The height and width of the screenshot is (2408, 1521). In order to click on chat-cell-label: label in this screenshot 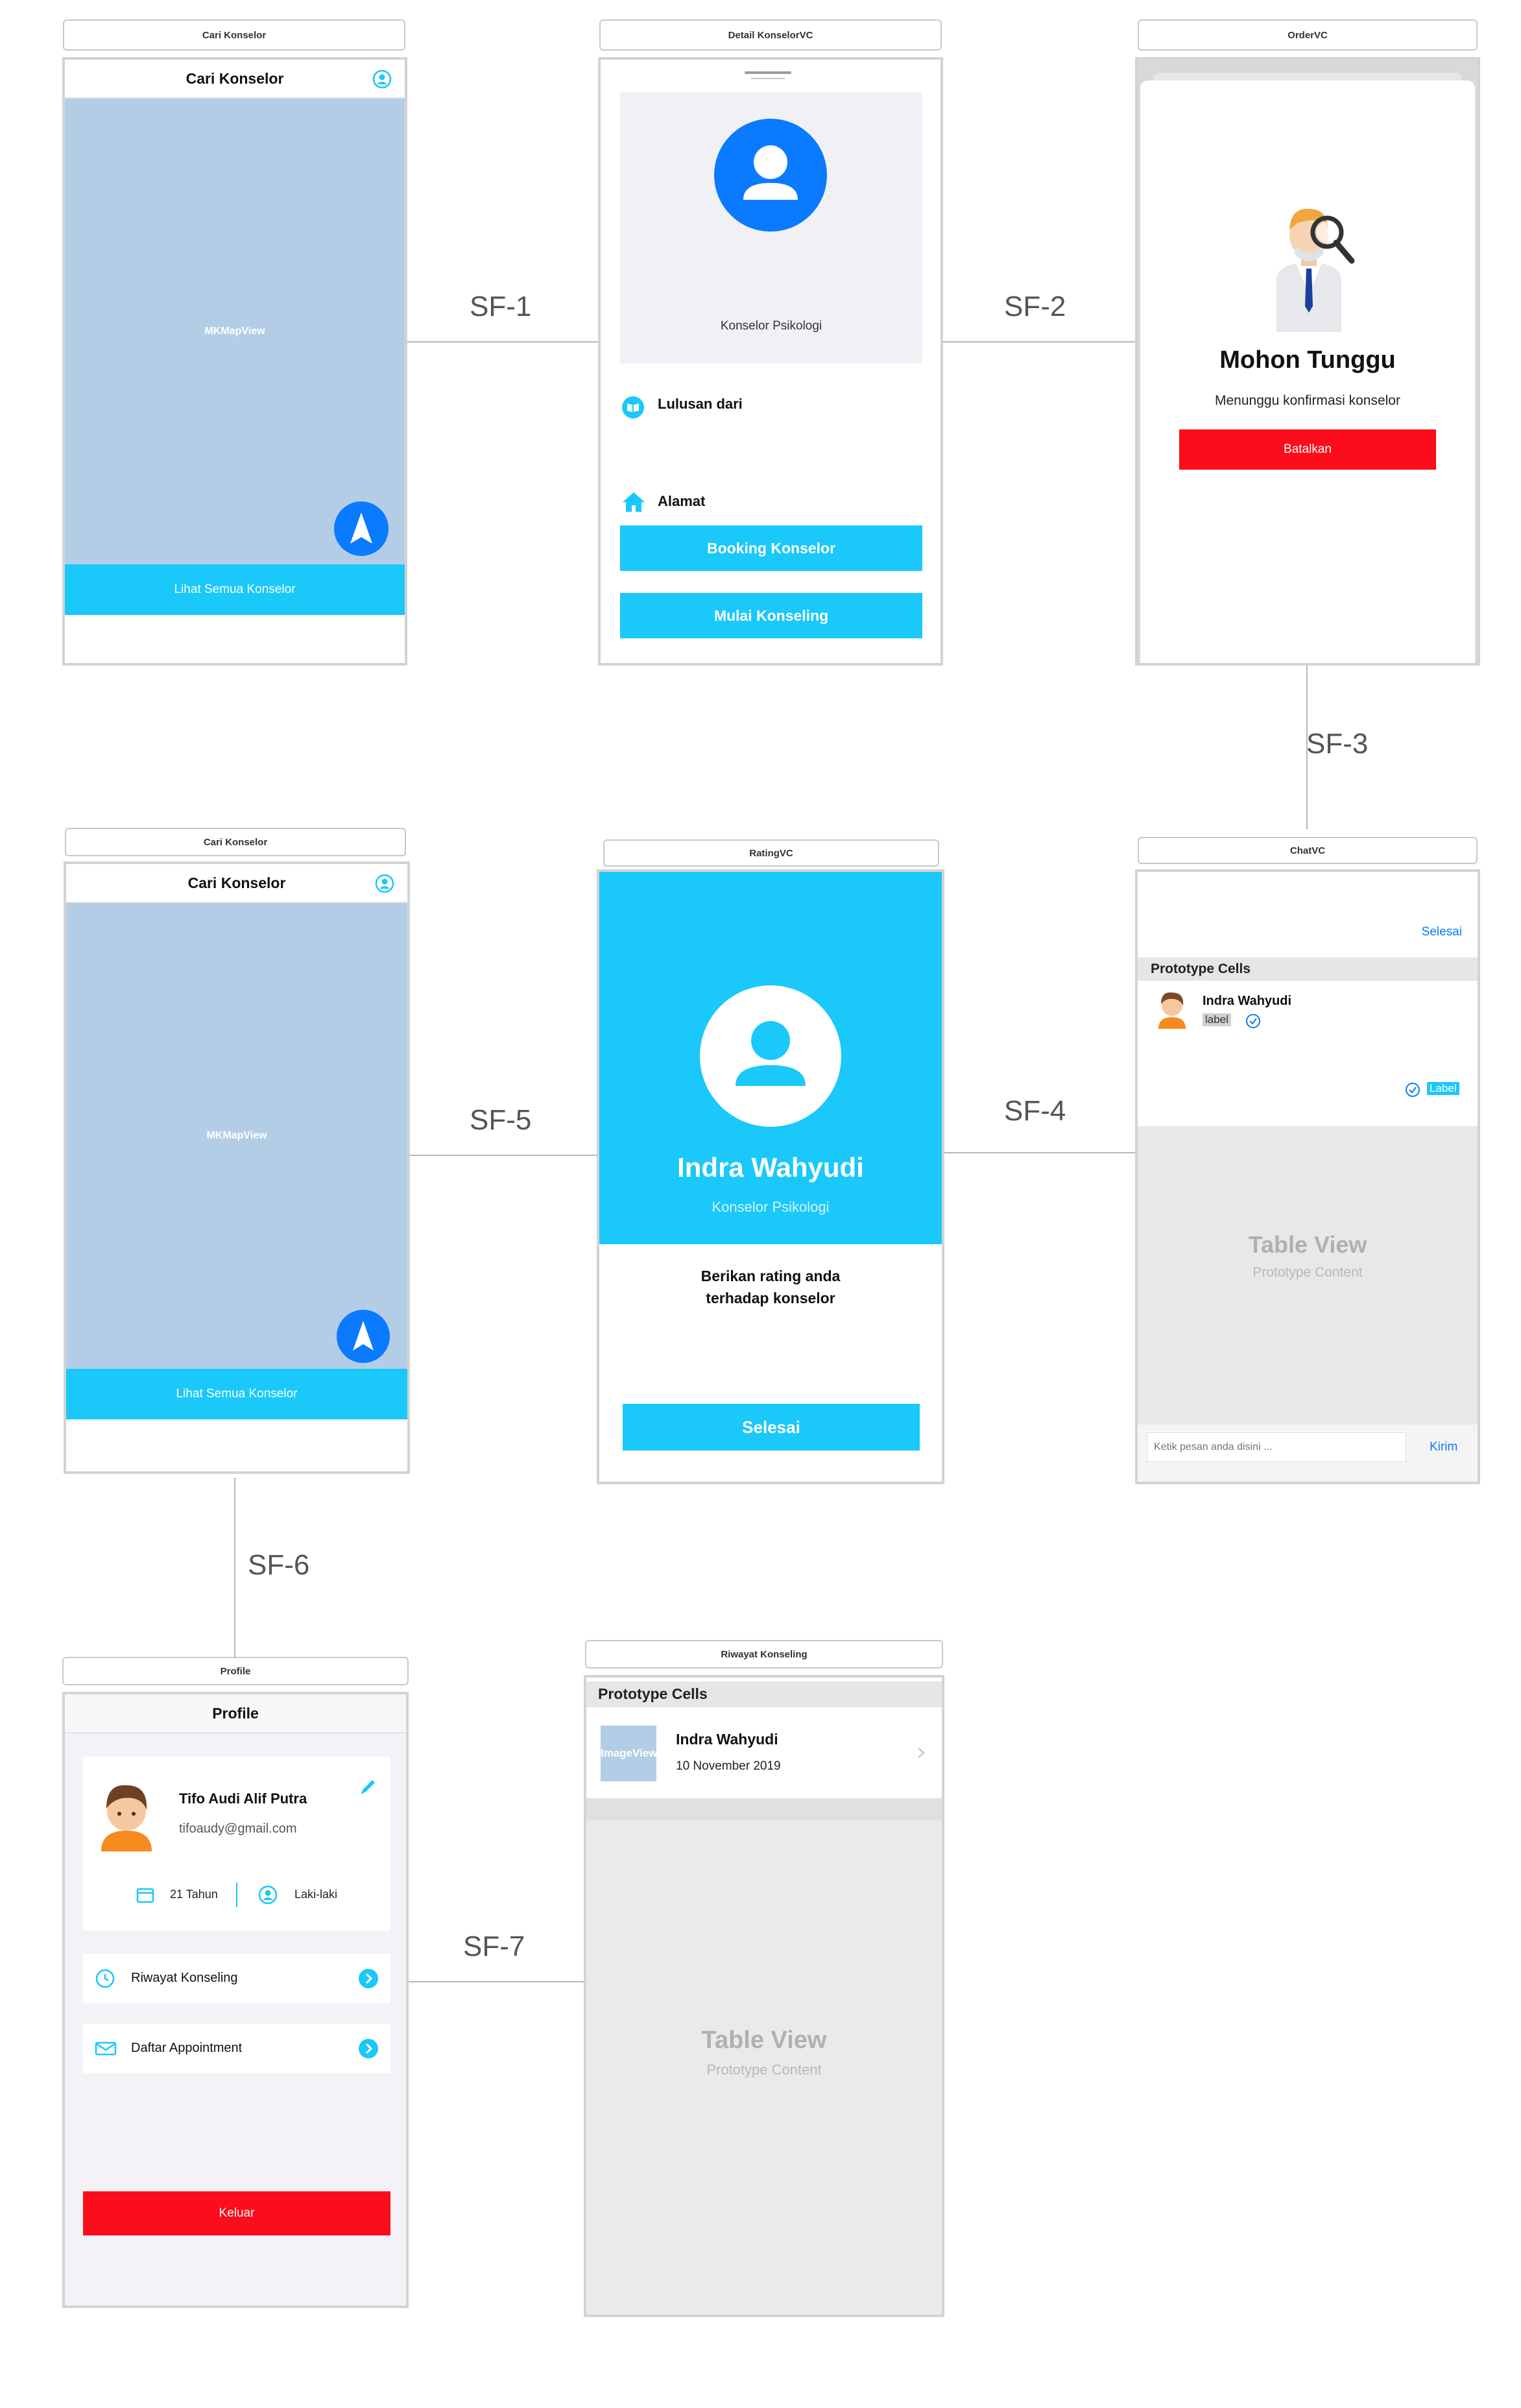, I will do `click(1217, 1019)`.